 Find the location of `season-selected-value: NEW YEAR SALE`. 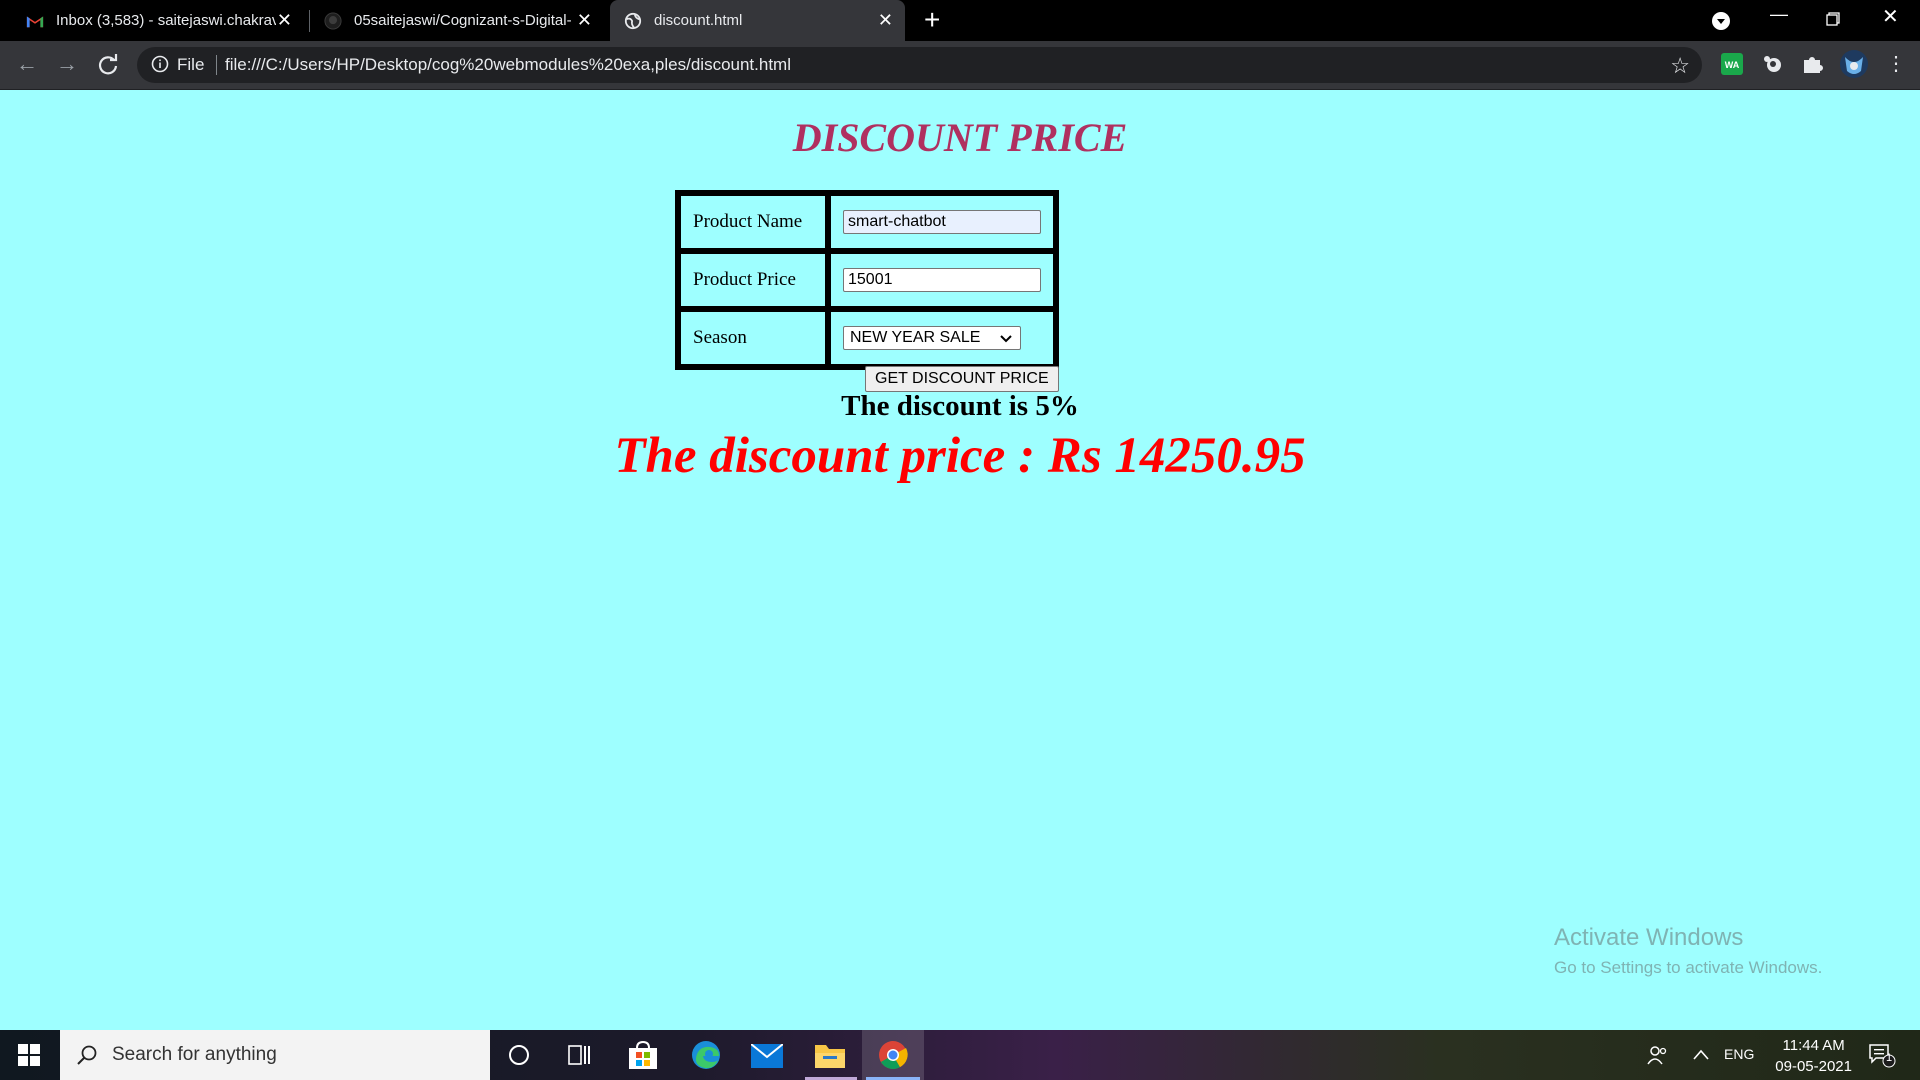

season-selected-value: NEW YEAR SALE is located at coordinates (915, 337).